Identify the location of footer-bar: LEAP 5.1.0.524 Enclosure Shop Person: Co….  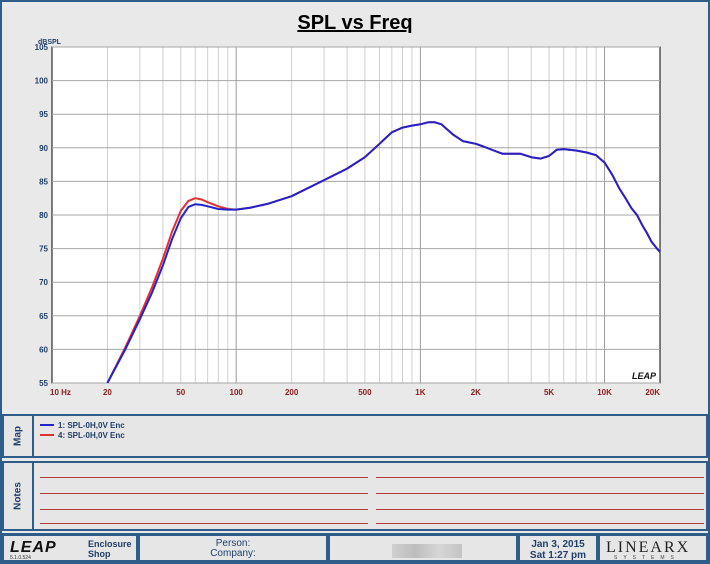
(355, 547).